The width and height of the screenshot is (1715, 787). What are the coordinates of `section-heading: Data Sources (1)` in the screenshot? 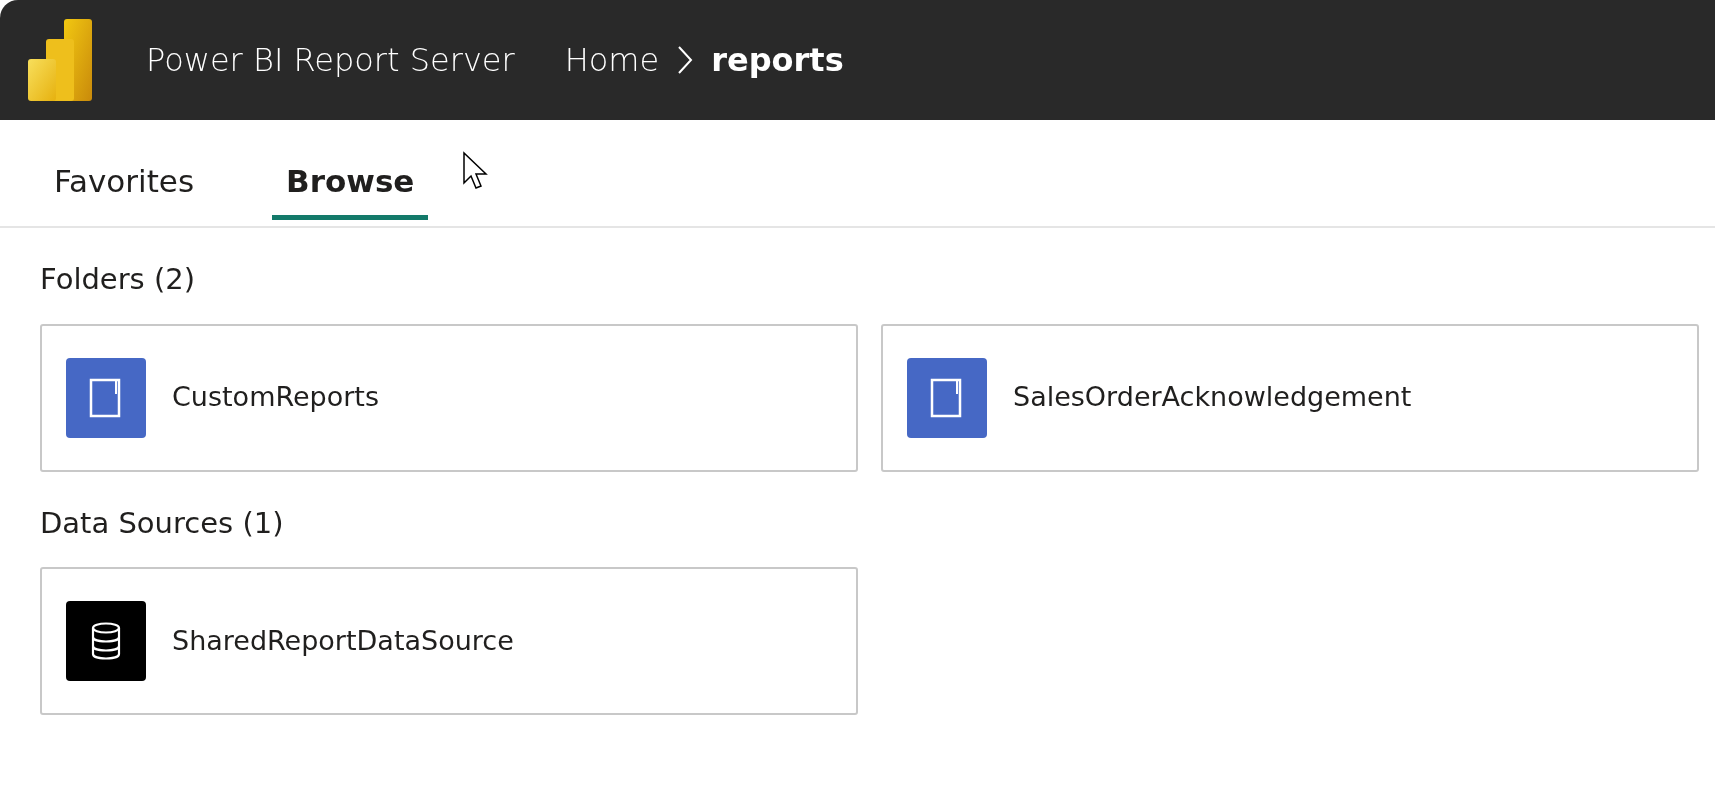 It's located at (162, 523).